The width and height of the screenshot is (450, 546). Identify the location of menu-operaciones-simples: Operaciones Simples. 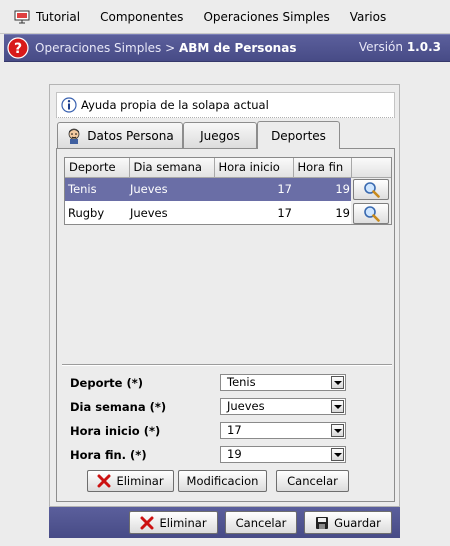
(266, 17).